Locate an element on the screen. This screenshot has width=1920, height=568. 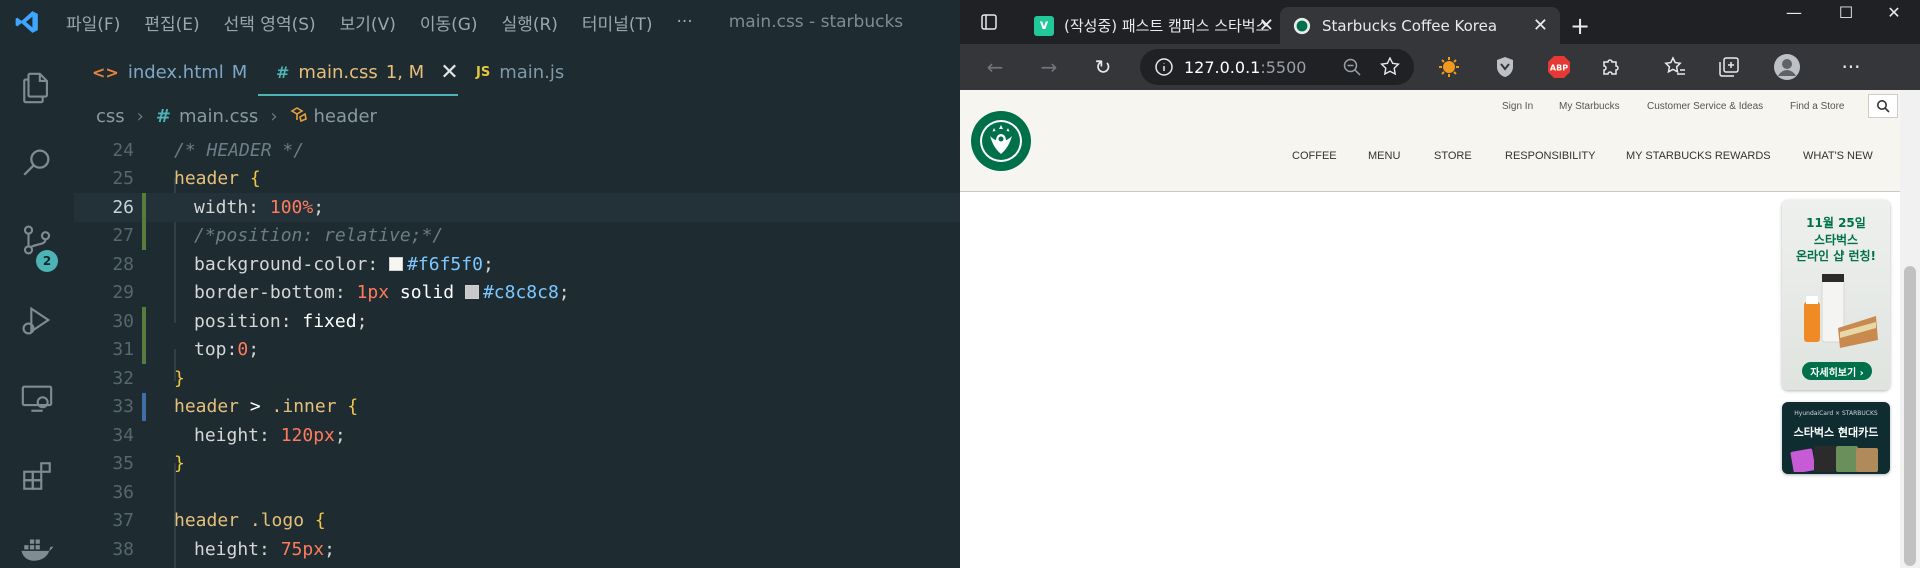
explorer-icon is located at coordinates (37, 88).